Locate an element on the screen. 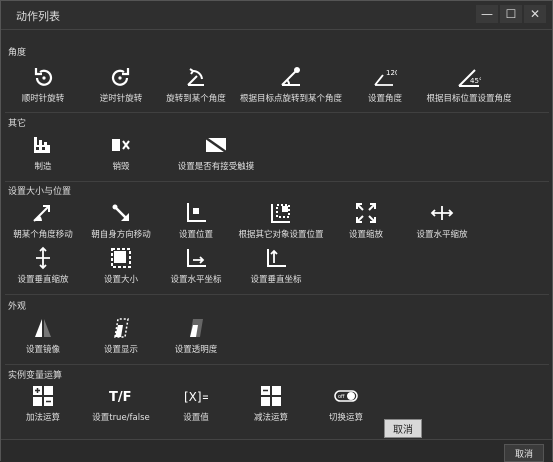 This screenshot has width=553, height=462. title-bar: 动作列表 — ☐ ✕ is located at coordinates (276, 15).